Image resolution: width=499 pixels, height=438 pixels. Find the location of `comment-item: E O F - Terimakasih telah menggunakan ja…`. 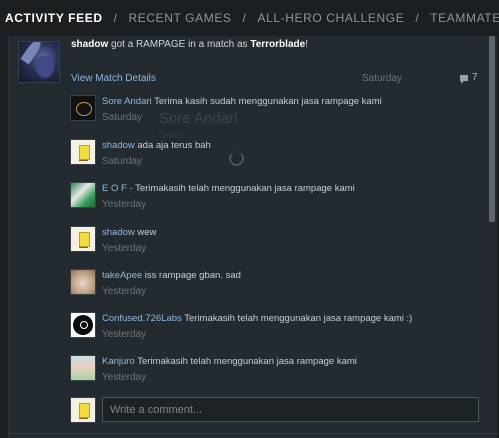

comment-item: E O F - Terimakasih telah menggunakan ja… is located at coordinates (280, 198).